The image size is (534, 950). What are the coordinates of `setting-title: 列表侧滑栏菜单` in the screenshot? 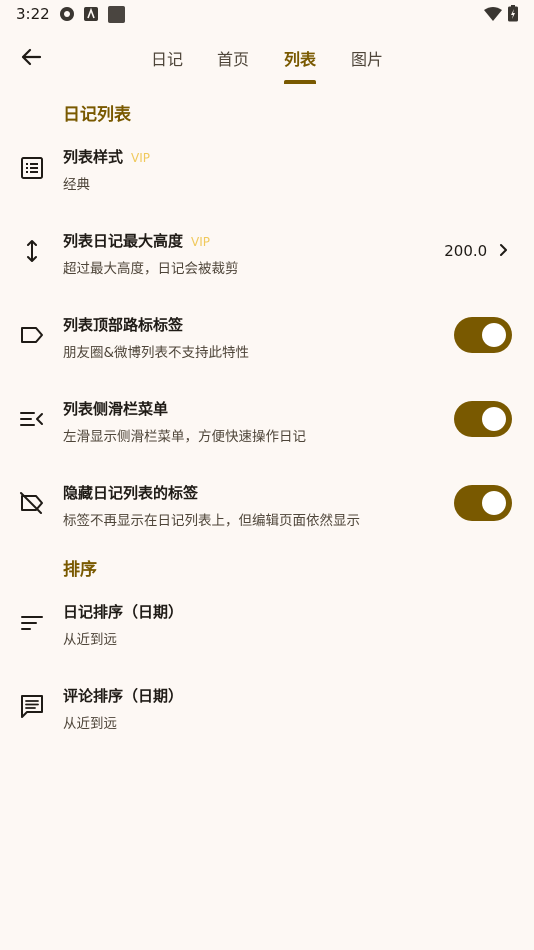 It's located at (116, 409).